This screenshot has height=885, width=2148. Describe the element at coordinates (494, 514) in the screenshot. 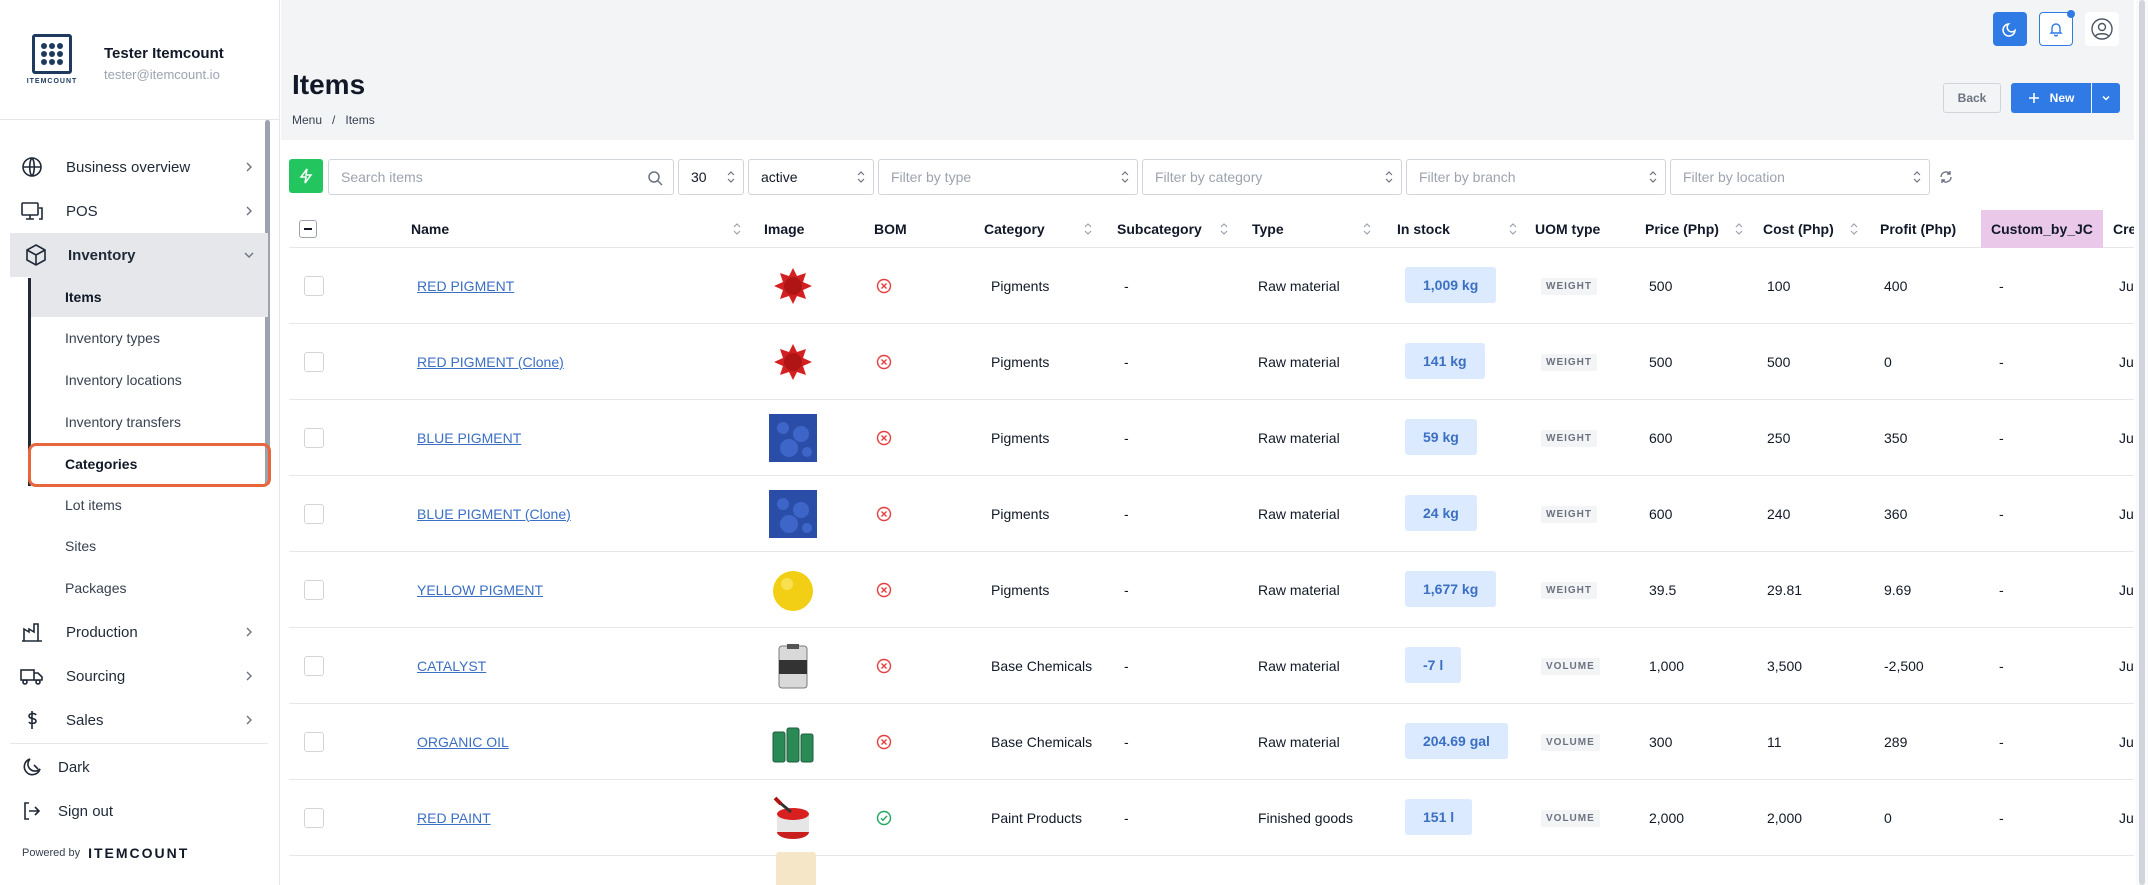

I see `item-name-link: BLUE PIGMENT (Clone)` at that location.